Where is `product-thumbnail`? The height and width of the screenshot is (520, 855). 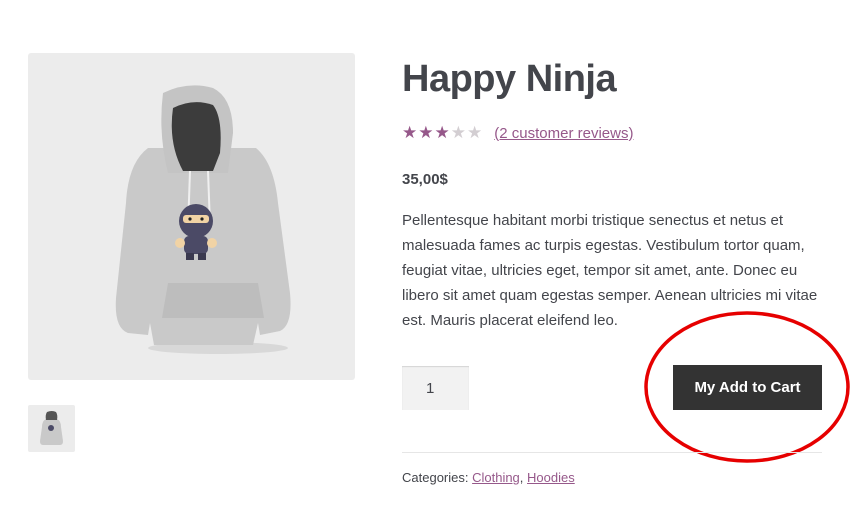
product-thumbnail is located at coordinates (51, 428).